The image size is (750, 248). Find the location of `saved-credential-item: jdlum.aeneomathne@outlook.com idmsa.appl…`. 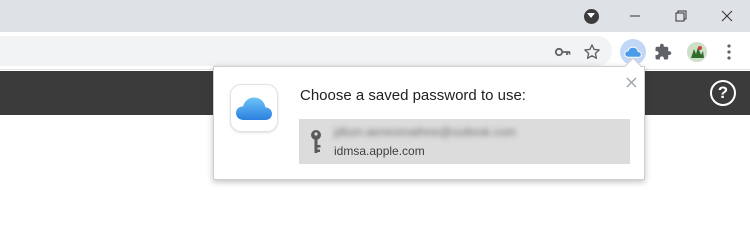

saved-credential-item: jdlum.aeneomathne@outlook.com idmsa.appl… is located at coordinates (464, 141).